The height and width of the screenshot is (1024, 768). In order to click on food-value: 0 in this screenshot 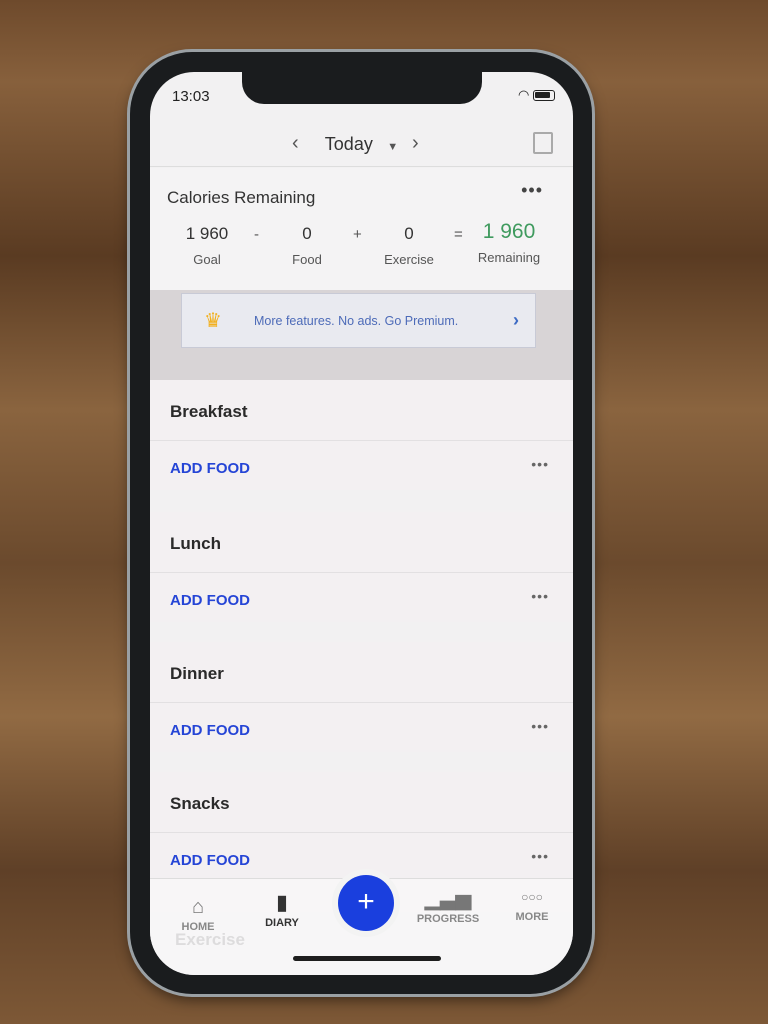, I will do `click(307, 233)`.